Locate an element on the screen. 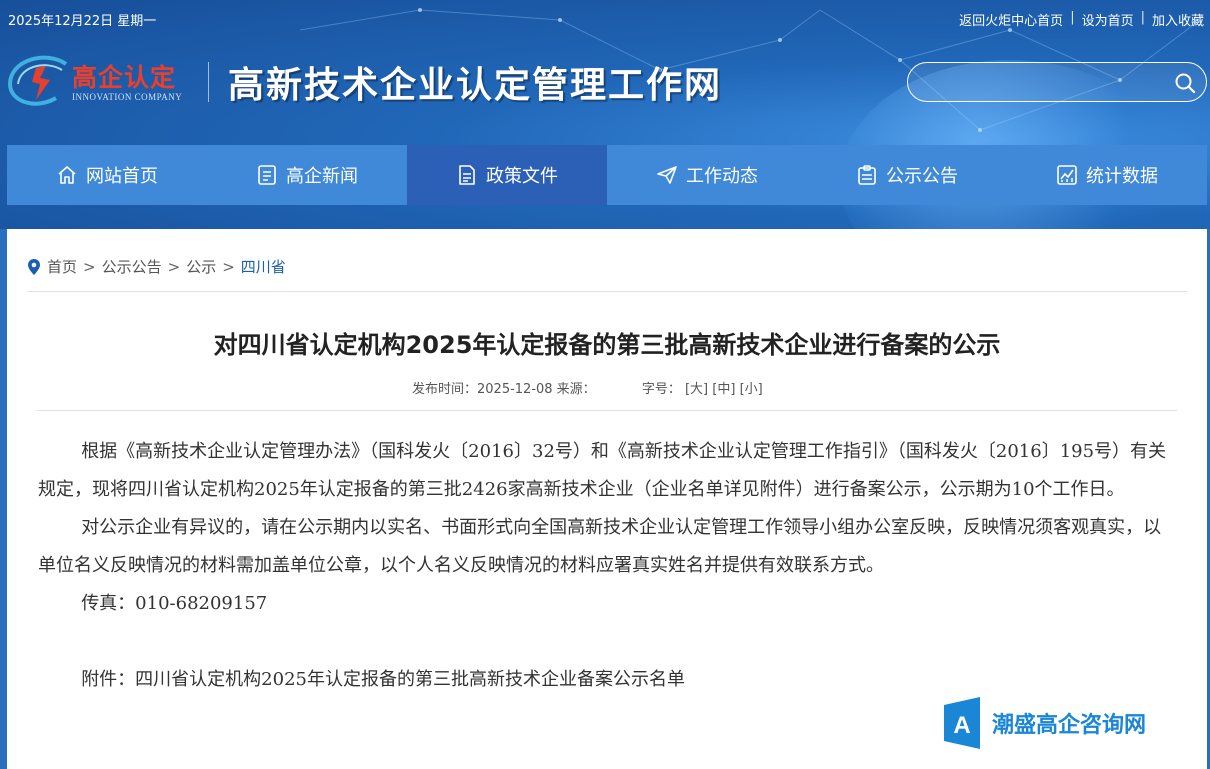 This screenshot has width=1210, height=769. logo-english-text: INNOVATION COMPANY is located at coordinates (127, 97).